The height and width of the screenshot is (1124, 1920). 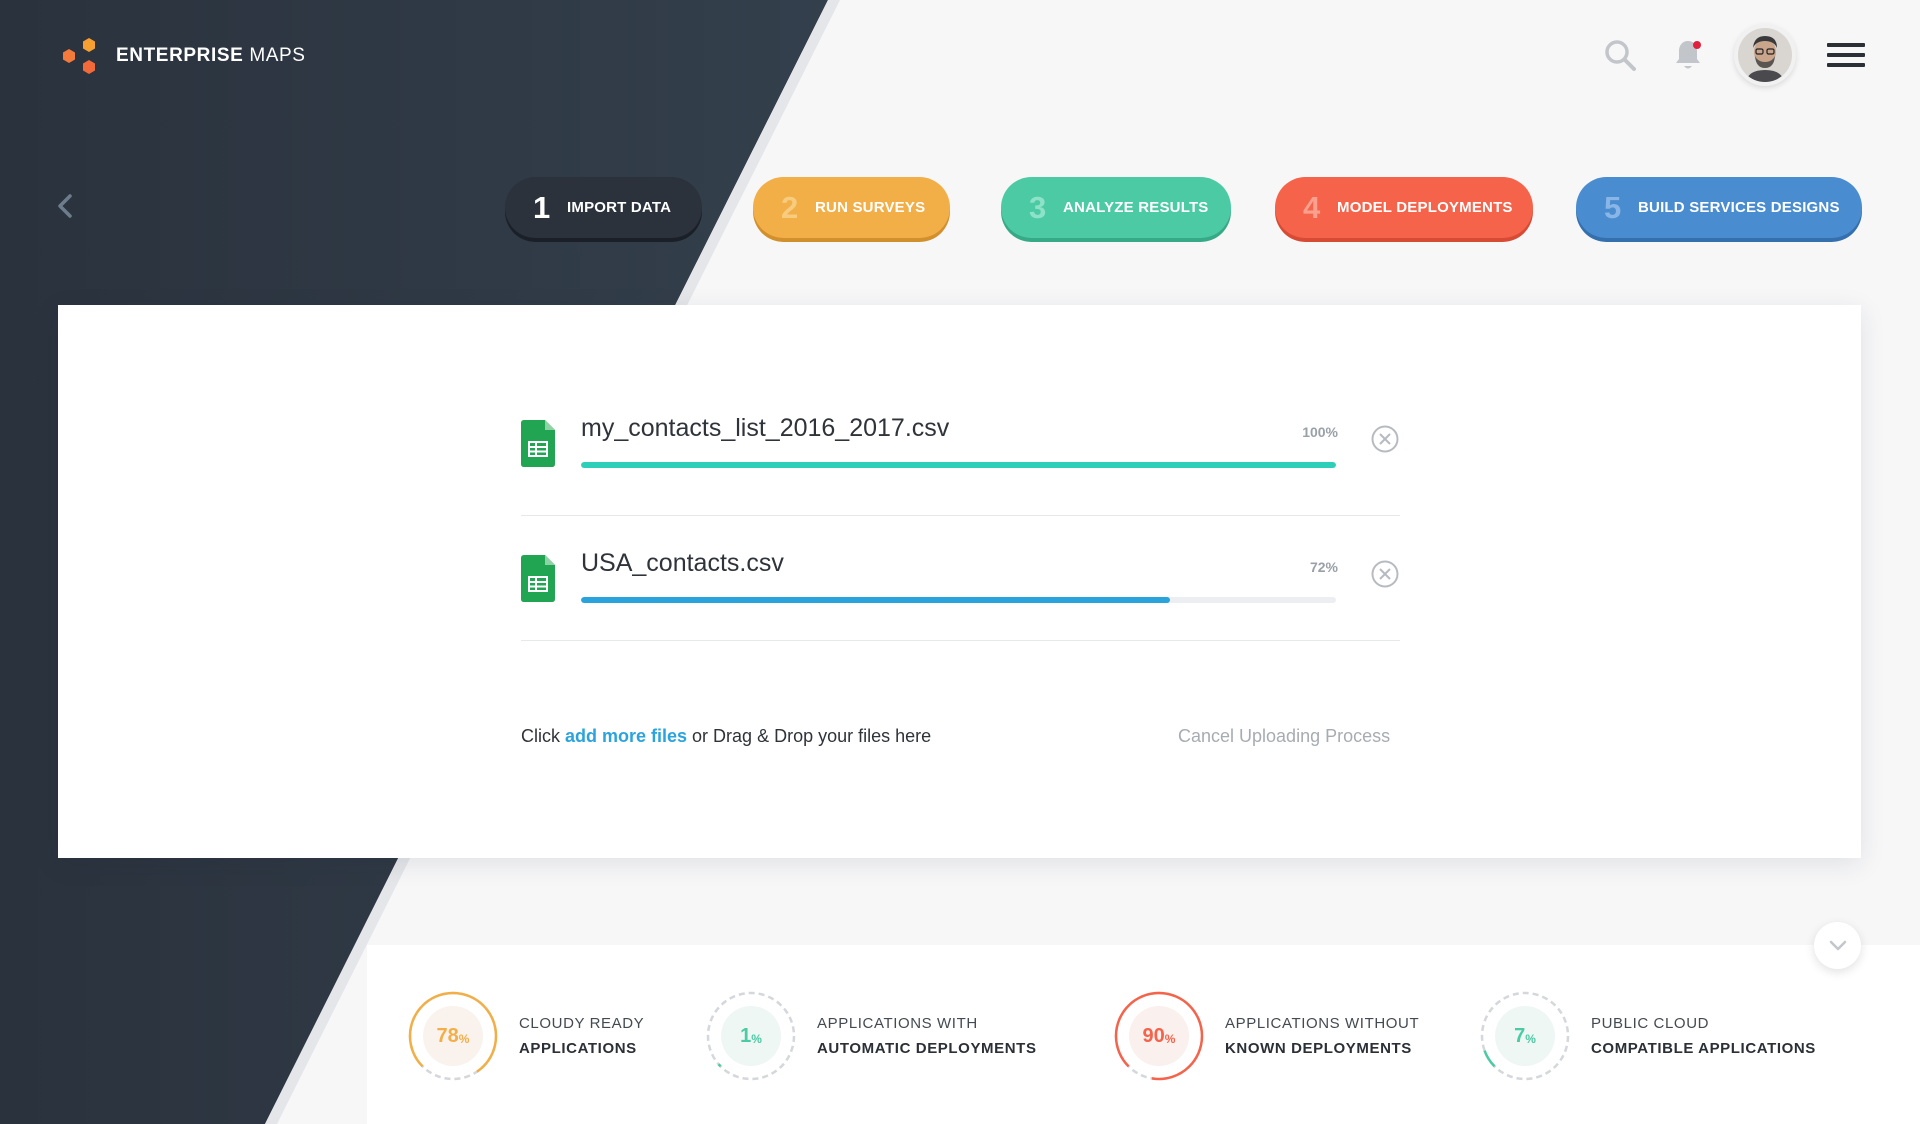 I want to click on stat-ring: 78%, so click(x=453, y=1036).